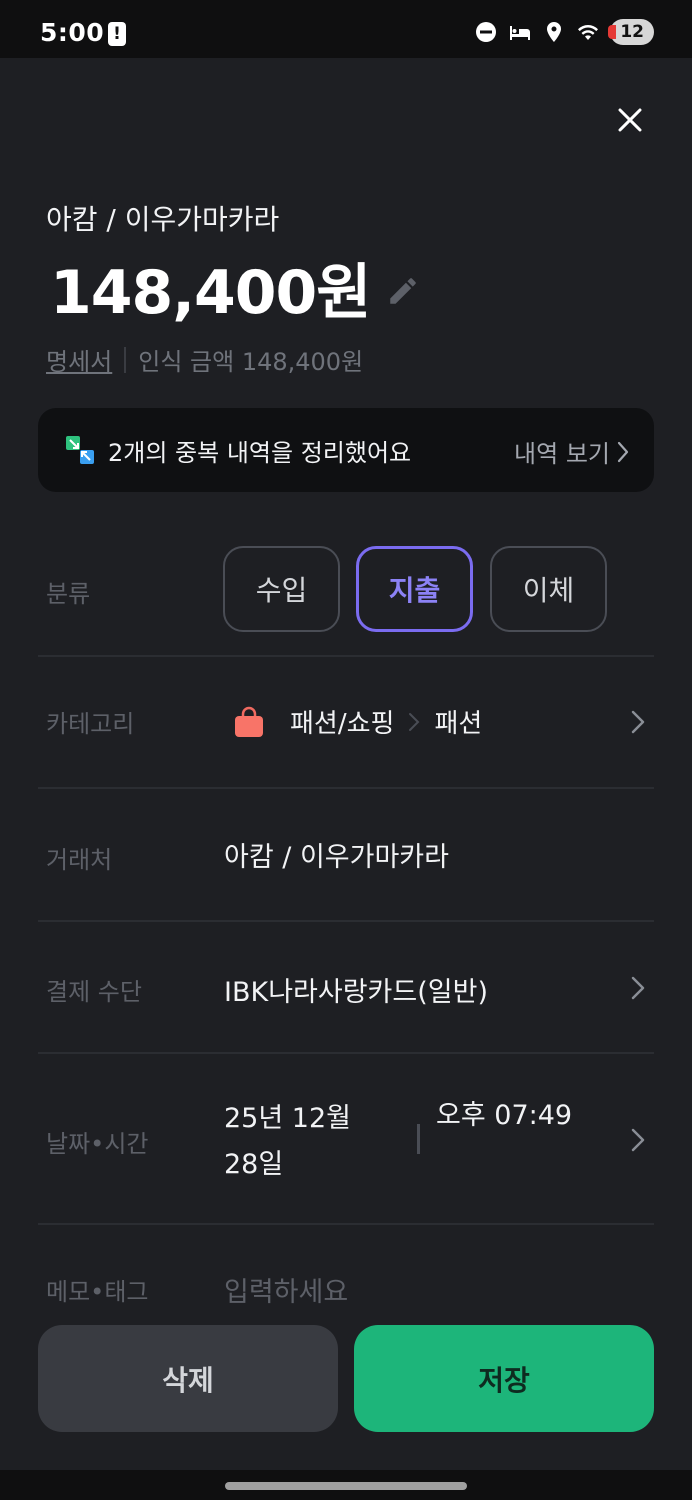  What do you see at coordinates (97, 1292) in the screenshot?
I see `memo-label: 메모•태그` at bounding box center [97, 1292].